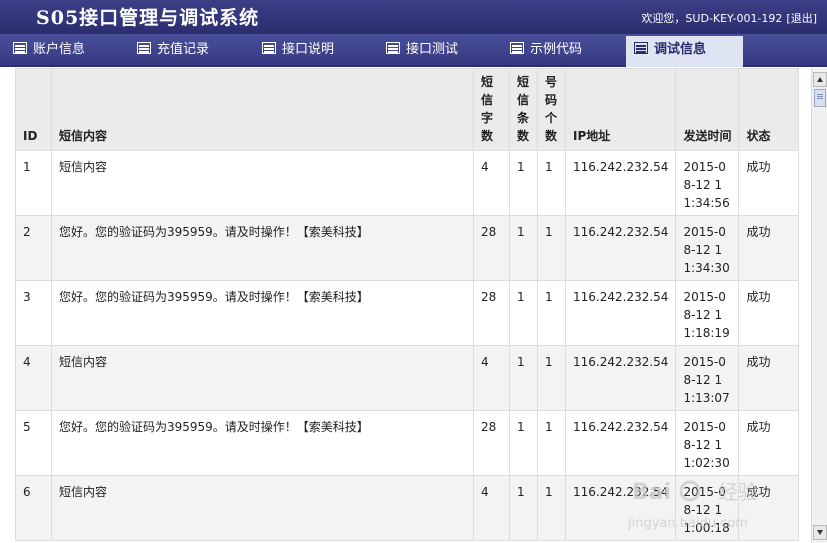 Image resolution: width=827 pixels, height=543 pixels. Describe the element at coordinates (33, 508) in the screenshot. I see `cell-id: 6` at that location.